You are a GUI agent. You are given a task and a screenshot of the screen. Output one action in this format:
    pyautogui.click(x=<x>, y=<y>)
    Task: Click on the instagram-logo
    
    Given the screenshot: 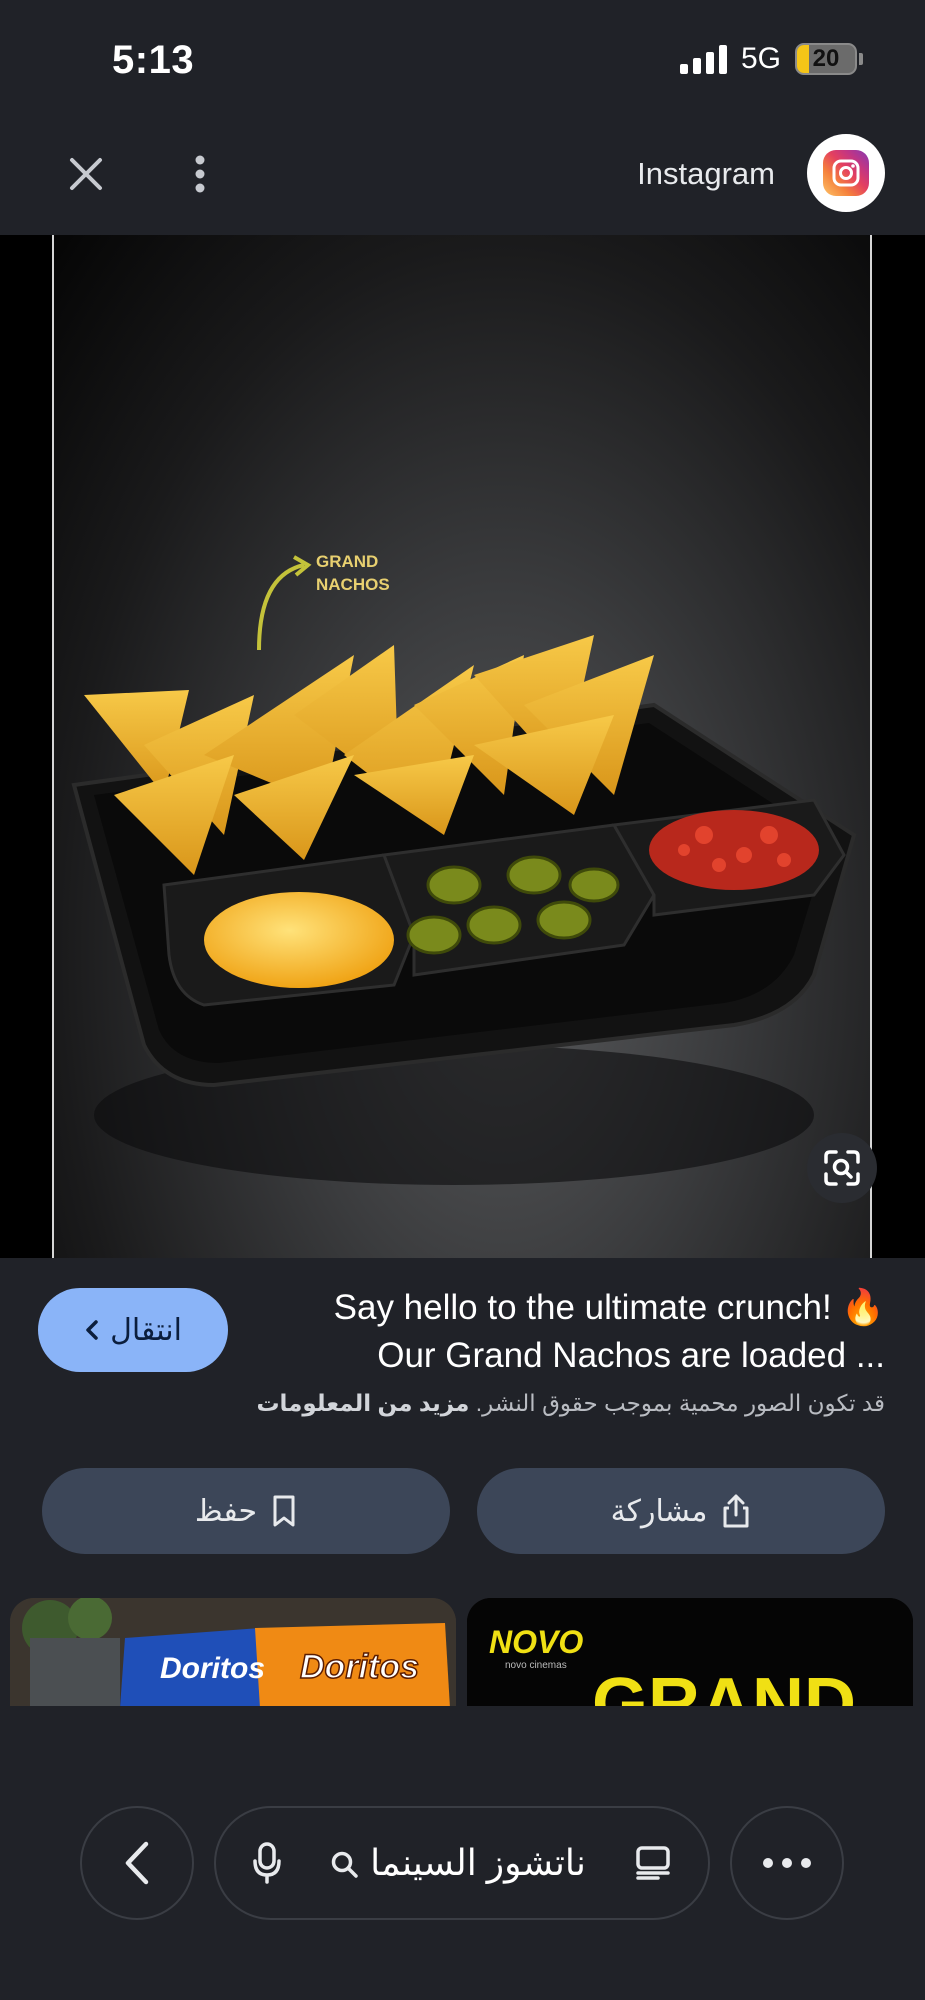 What is the action you would take?
    pyautogui.click(x=846, y=173)
    